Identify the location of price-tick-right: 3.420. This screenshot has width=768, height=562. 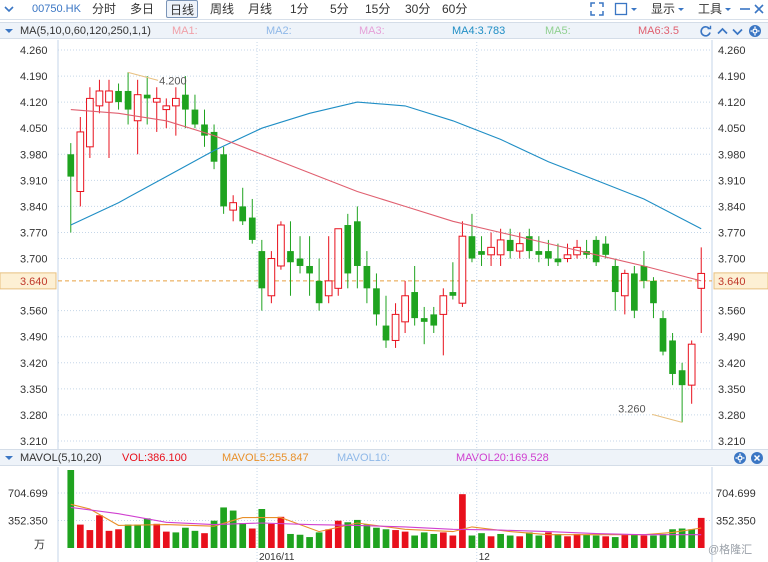
(732, 364).